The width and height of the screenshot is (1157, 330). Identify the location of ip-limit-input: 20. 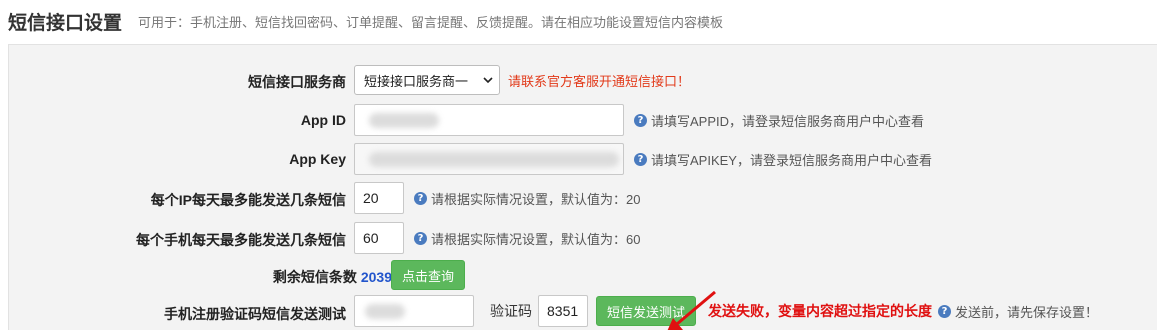
(379, 198).